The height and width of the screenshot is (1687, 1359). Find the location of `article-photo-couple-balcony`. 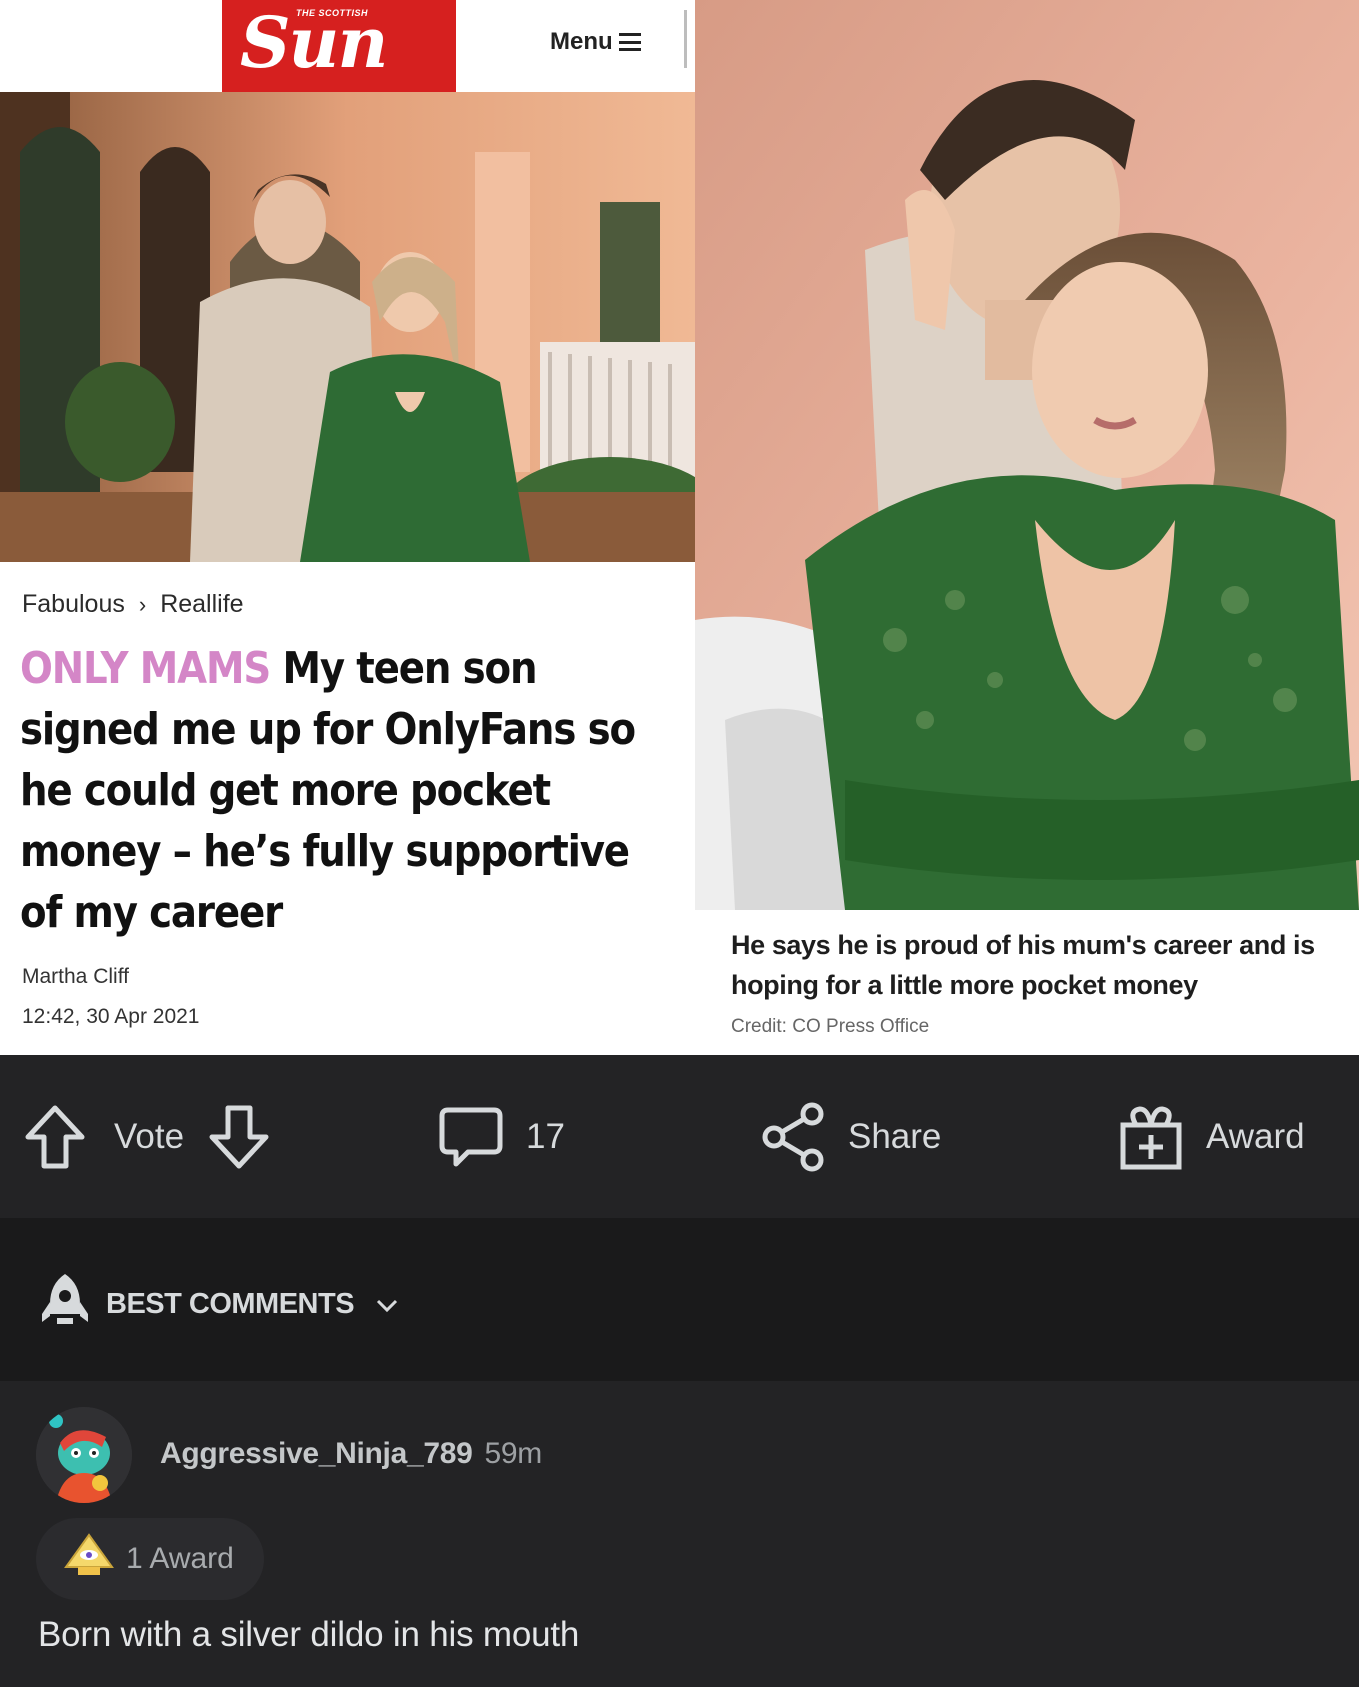

article-photo-couple-balcony is located at coordinates (347, 327).